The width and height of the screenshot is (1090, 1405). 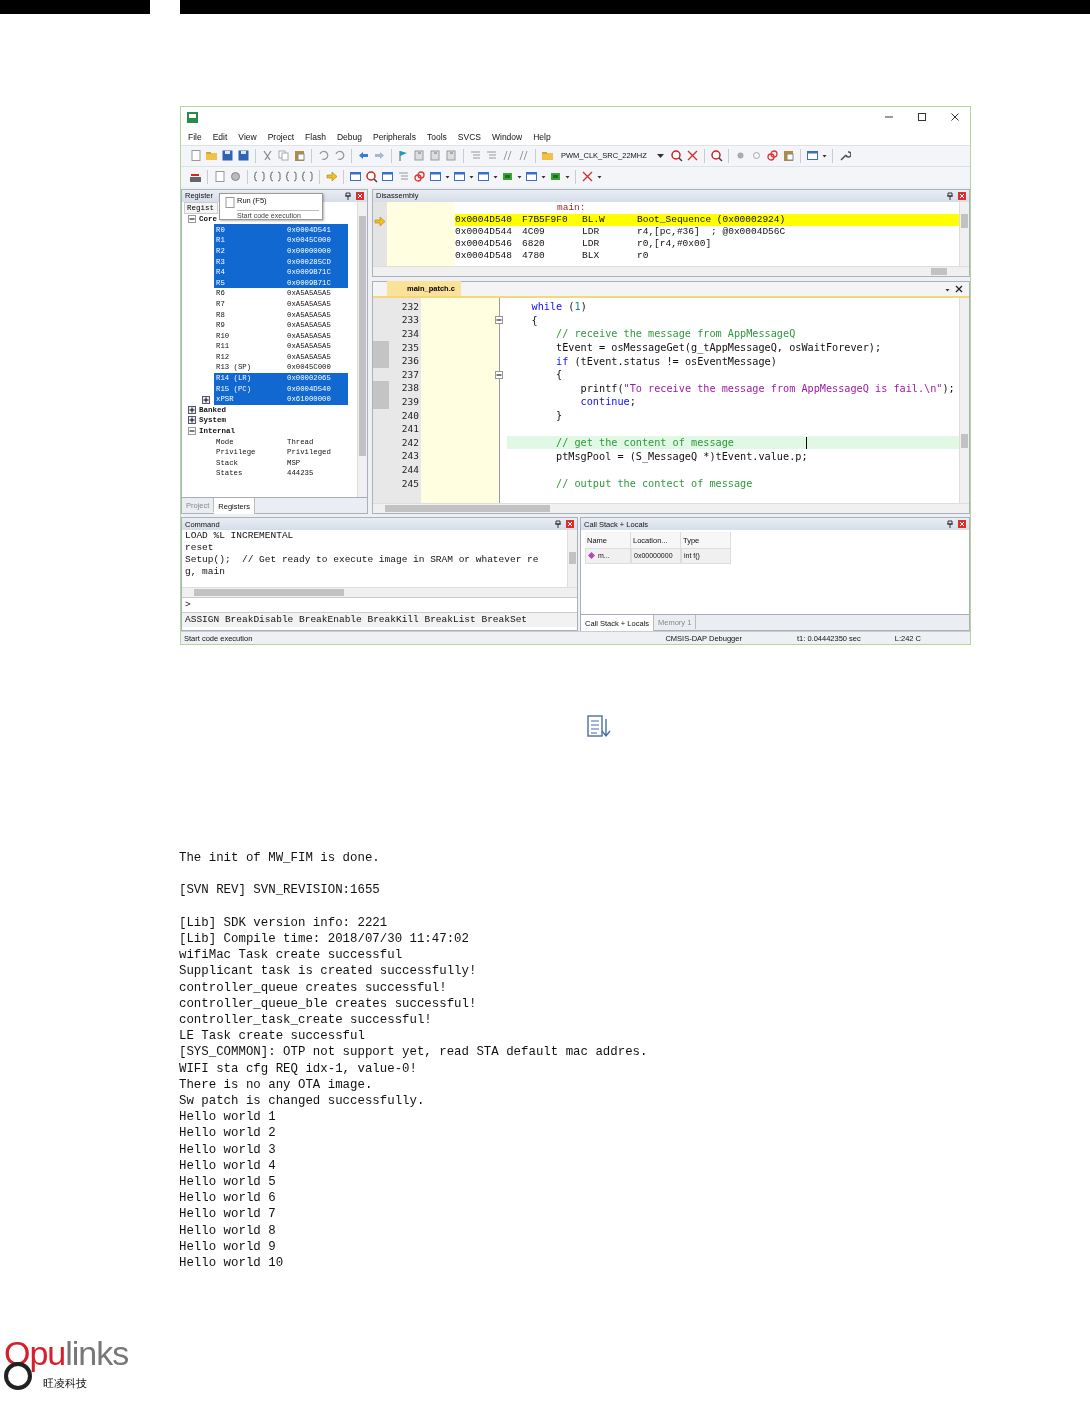 I want to click on address: 0x0004D548, so click(x=484, y=256).